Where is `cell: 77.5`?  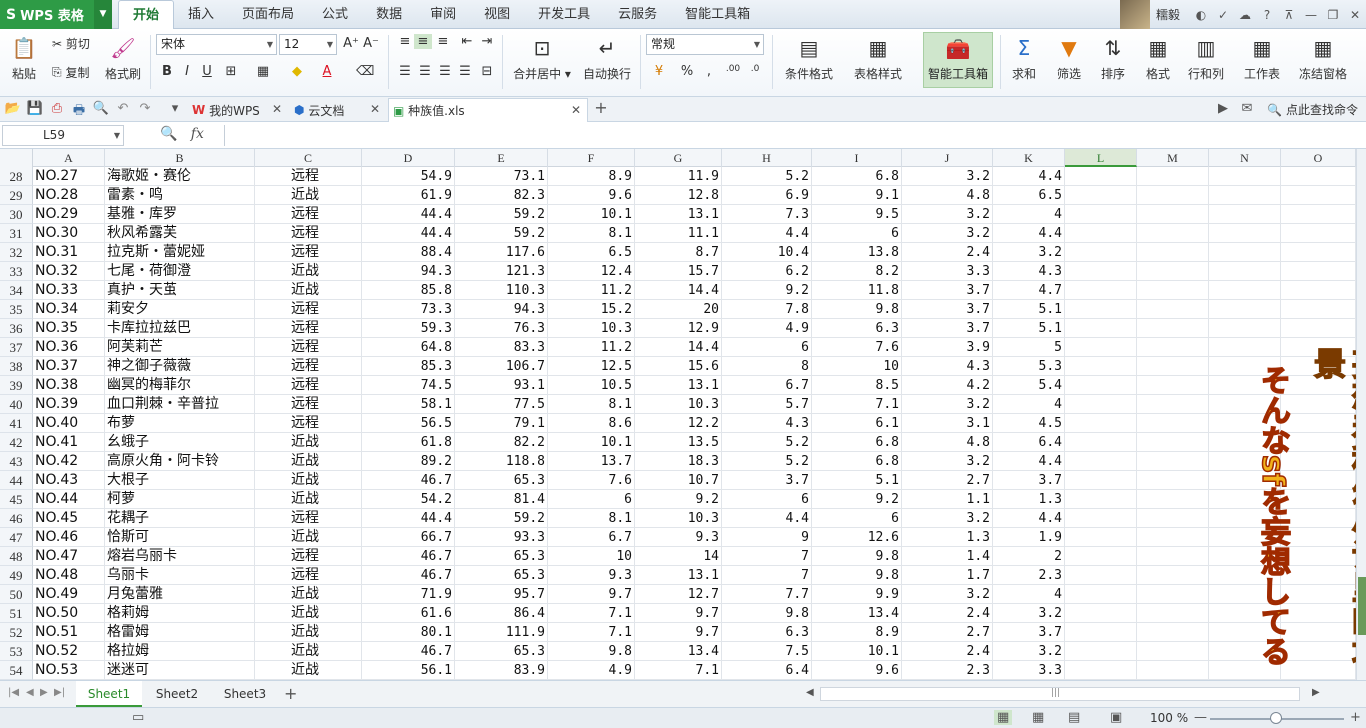 cell: 77.5 is located at coordinates (501, 404).